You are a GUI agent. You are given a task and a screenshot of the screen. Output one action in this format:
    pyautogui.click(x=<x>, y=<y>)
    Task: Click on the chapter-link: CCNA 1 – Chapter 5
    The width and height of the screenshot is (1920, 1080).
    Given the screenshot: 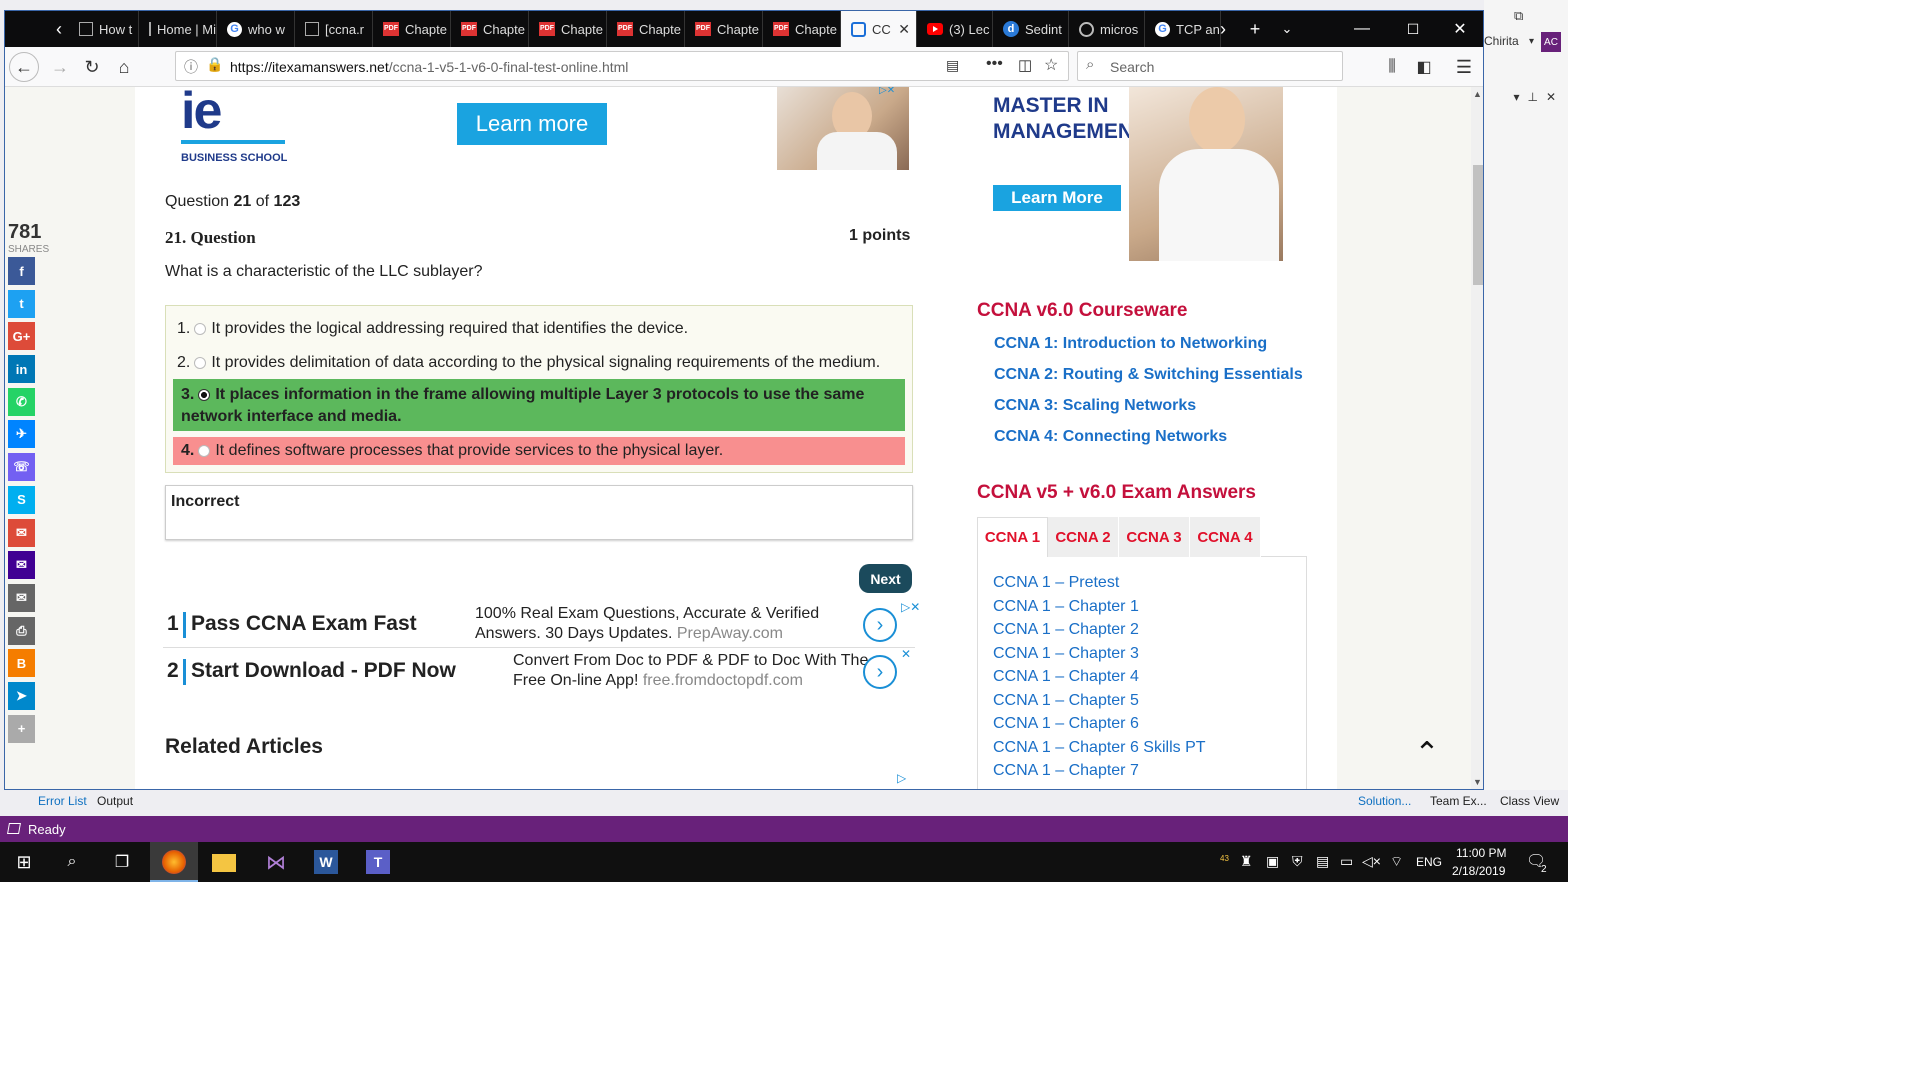 What is the action you would take?
    pyautogui.click(x=1066, y=701)
    